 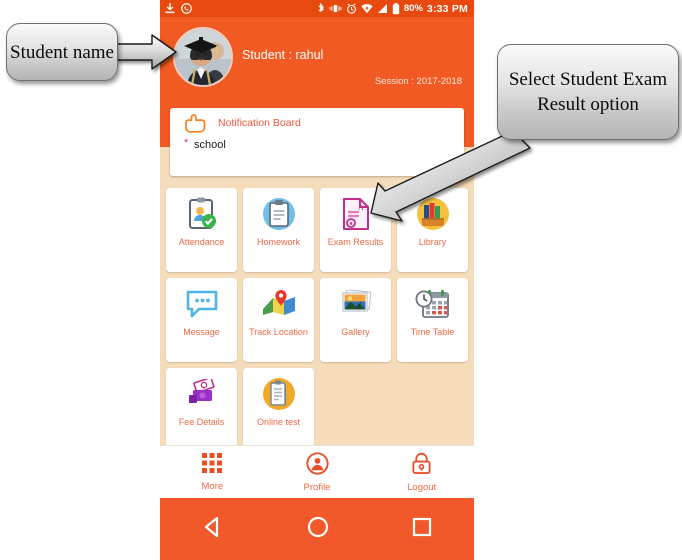 What do you see at coordinates (195, 126) in the screenshot?
I see `pointing-hand-icon` at bounding box center [195, 126].